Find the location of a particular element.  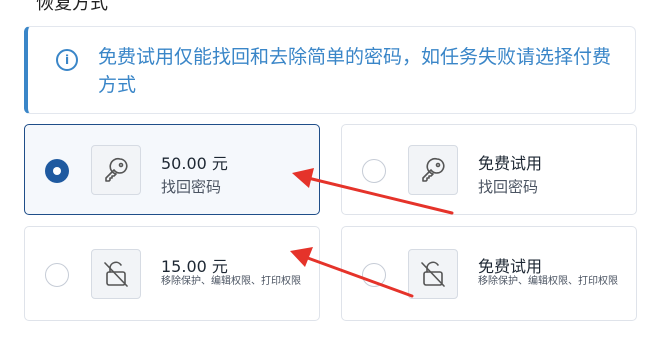

section-title: 恢复方式 is located at coordinates (72, 7).